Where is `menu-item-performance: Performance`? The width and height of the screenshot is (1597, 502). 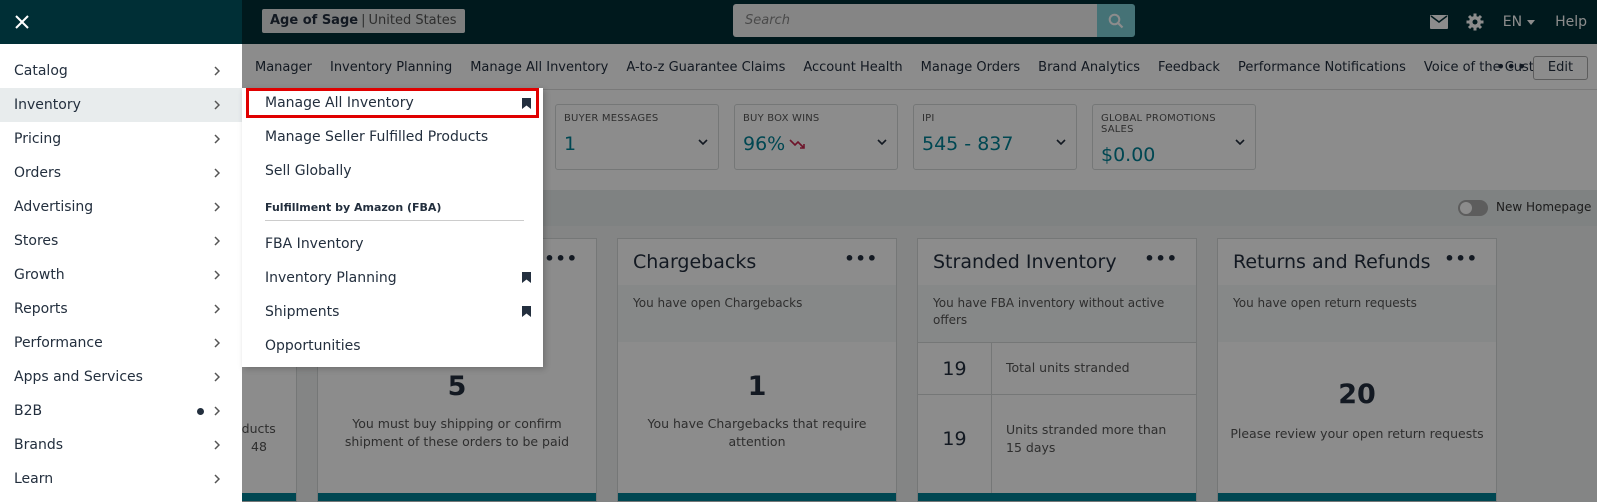
menu-item-performance: Performance is located at coordinates (121, 343).